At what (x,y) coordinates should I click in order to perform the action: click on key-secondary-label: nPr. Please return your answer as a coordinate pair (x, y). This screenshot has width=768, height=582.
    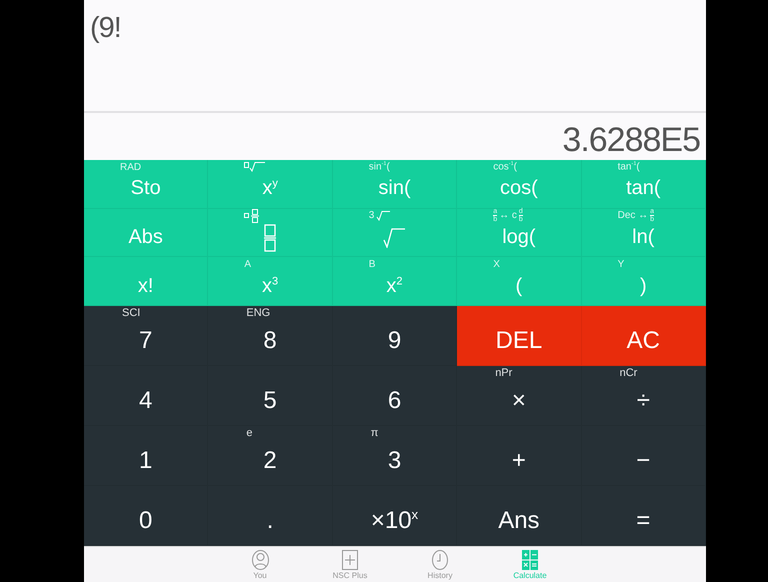
    Looking at the image, I should click on (503, 373).